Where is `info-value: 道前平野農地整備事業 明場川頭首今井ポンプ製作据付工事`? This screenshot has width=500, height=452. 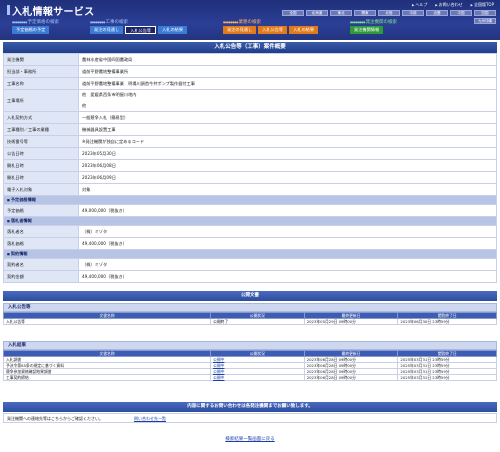
info-value: 道前平野農地整備事業 明場川頭首今井ポンプ製作据付工事 is located at coordinates (287, 83).